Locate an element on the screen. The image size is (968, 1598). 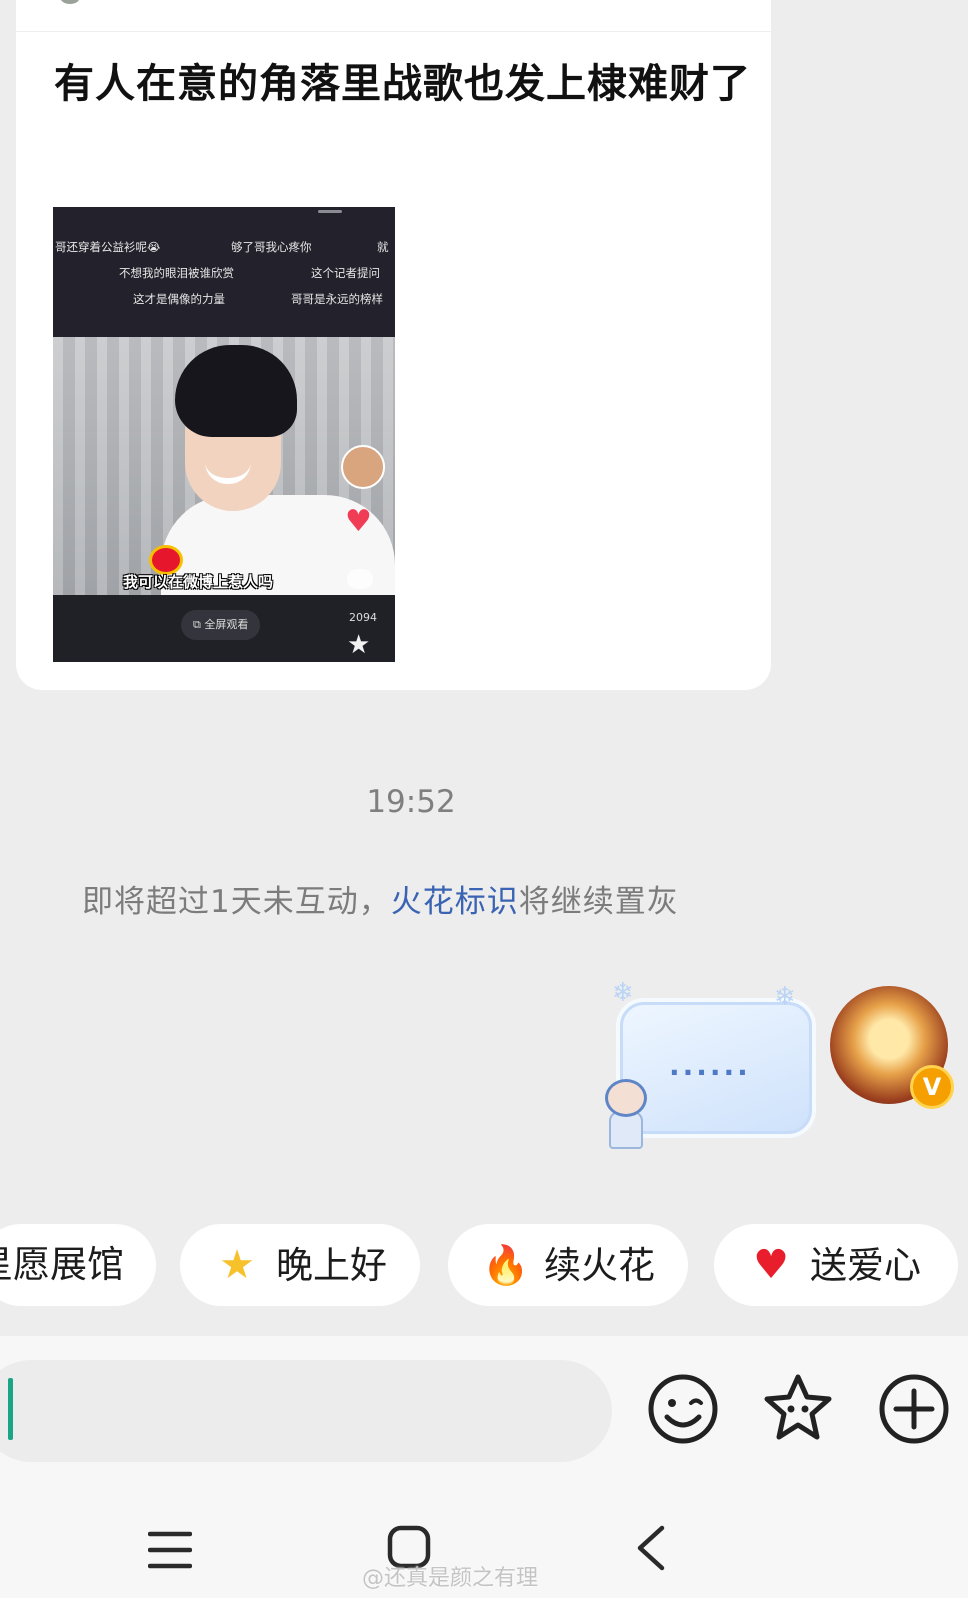
notice-prefix: 即将超过1天未互动， is located at coordinates (236, 902).